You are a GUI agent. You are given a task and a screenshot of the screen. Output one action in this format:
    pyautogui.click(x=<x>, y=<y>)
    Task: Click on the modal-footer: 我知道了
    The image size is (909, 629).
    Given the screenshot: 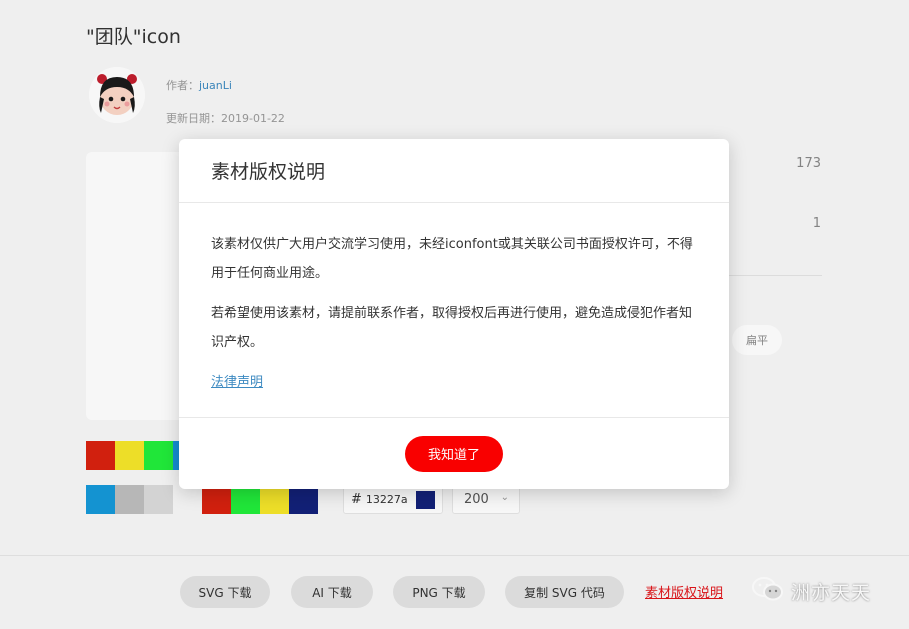 What is the action you would take?
    pyautogui.click(x=454, y=453)
    